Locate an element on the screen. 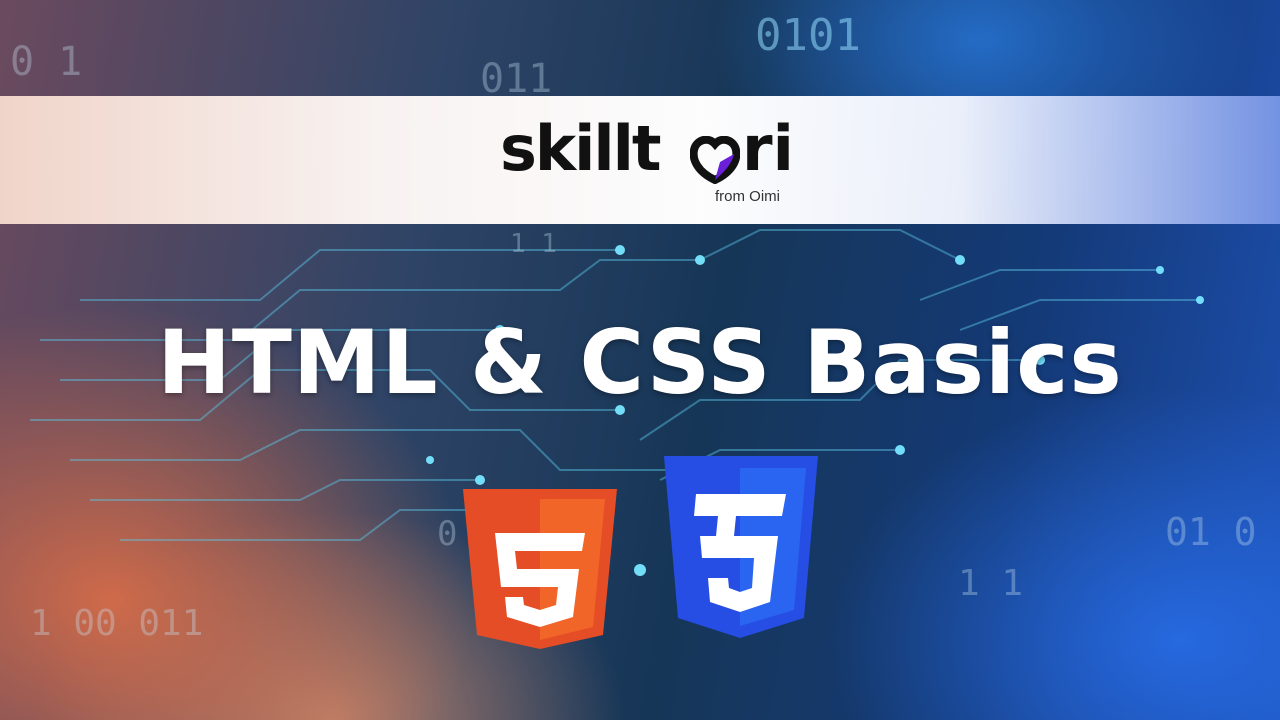  html5-shield-icon is located at coordinates (540, 569).